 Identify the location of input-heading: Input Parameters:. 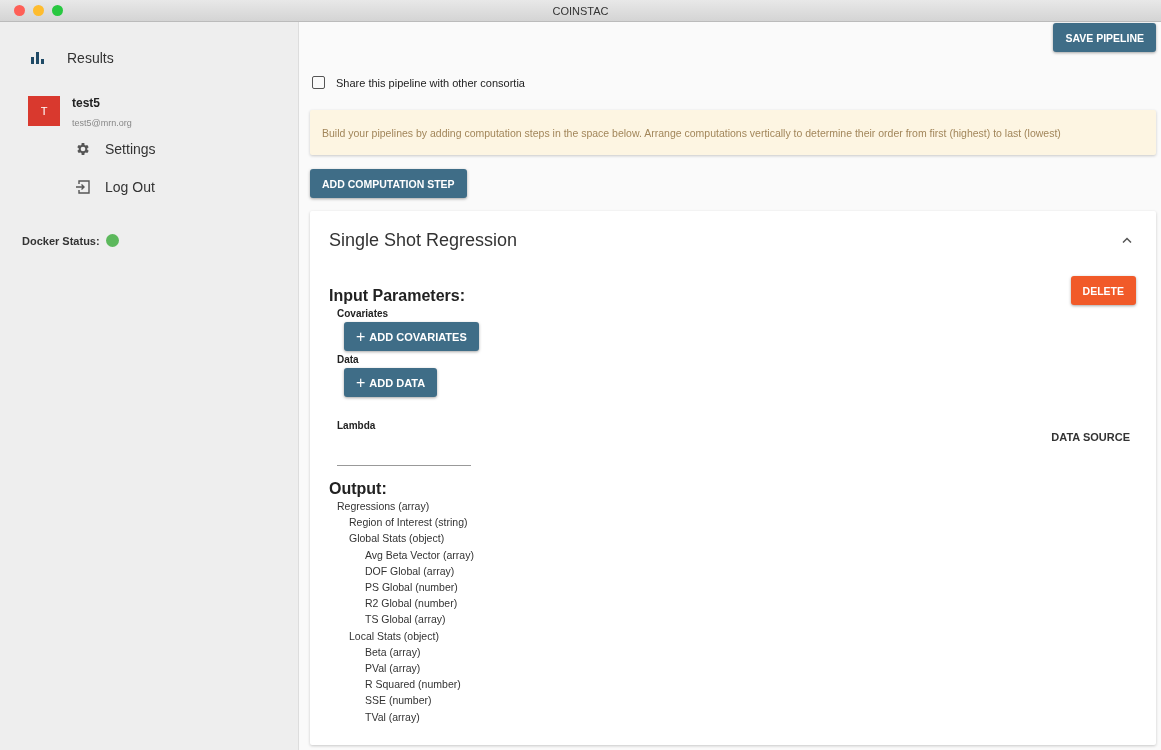
(397, 296).